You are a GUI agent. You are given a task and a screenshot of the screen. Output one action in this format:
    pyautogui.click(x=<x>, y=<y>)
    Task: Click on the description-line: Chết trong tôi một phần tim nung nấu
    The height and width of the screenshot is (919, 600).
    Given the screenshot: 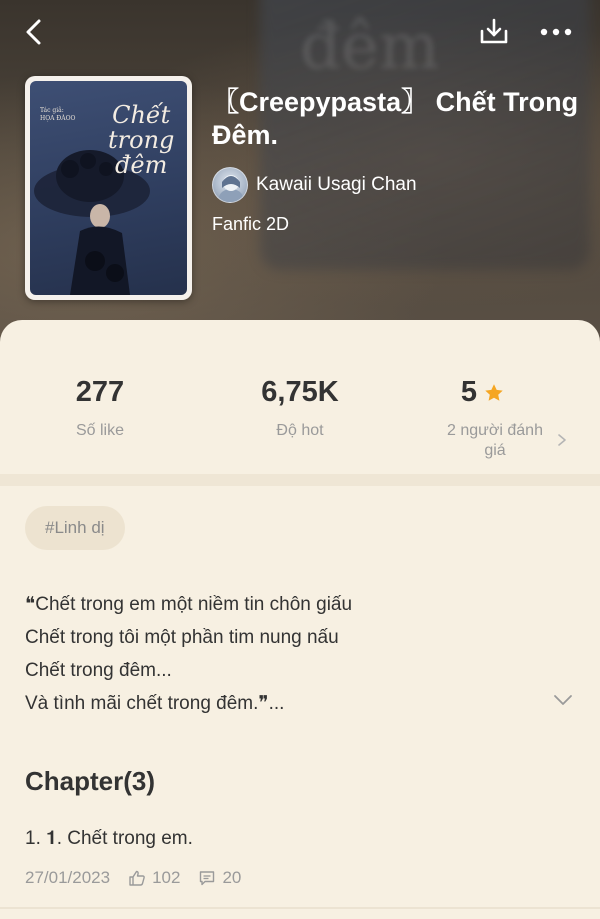 What is the action you would take?
    pyautogui.click(x=182, y=637)
    